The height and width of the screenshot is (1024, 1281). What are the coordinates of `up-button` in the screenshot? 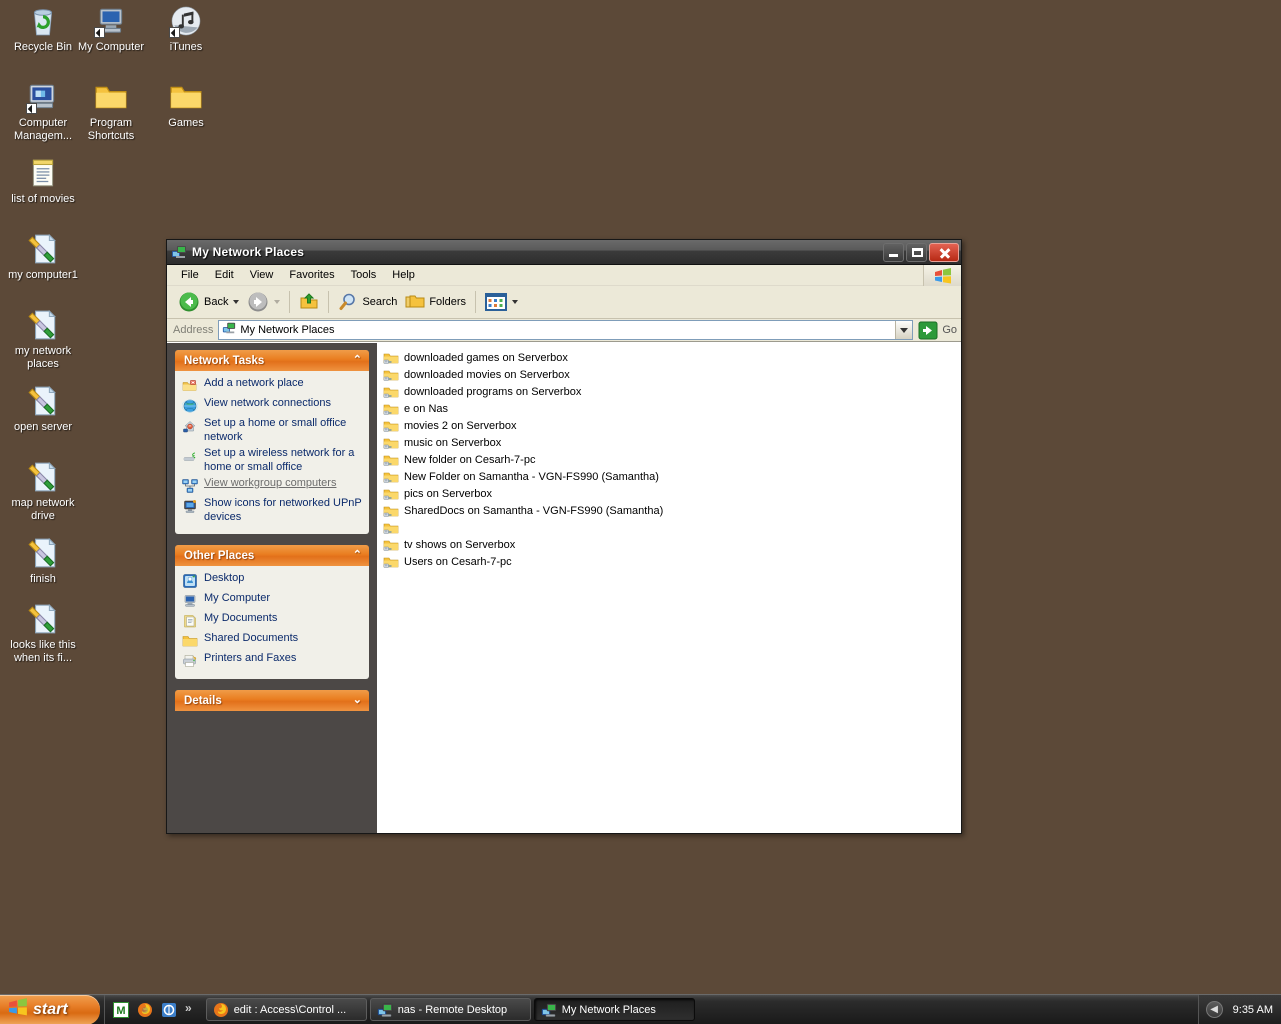 It's located at (309, 302).